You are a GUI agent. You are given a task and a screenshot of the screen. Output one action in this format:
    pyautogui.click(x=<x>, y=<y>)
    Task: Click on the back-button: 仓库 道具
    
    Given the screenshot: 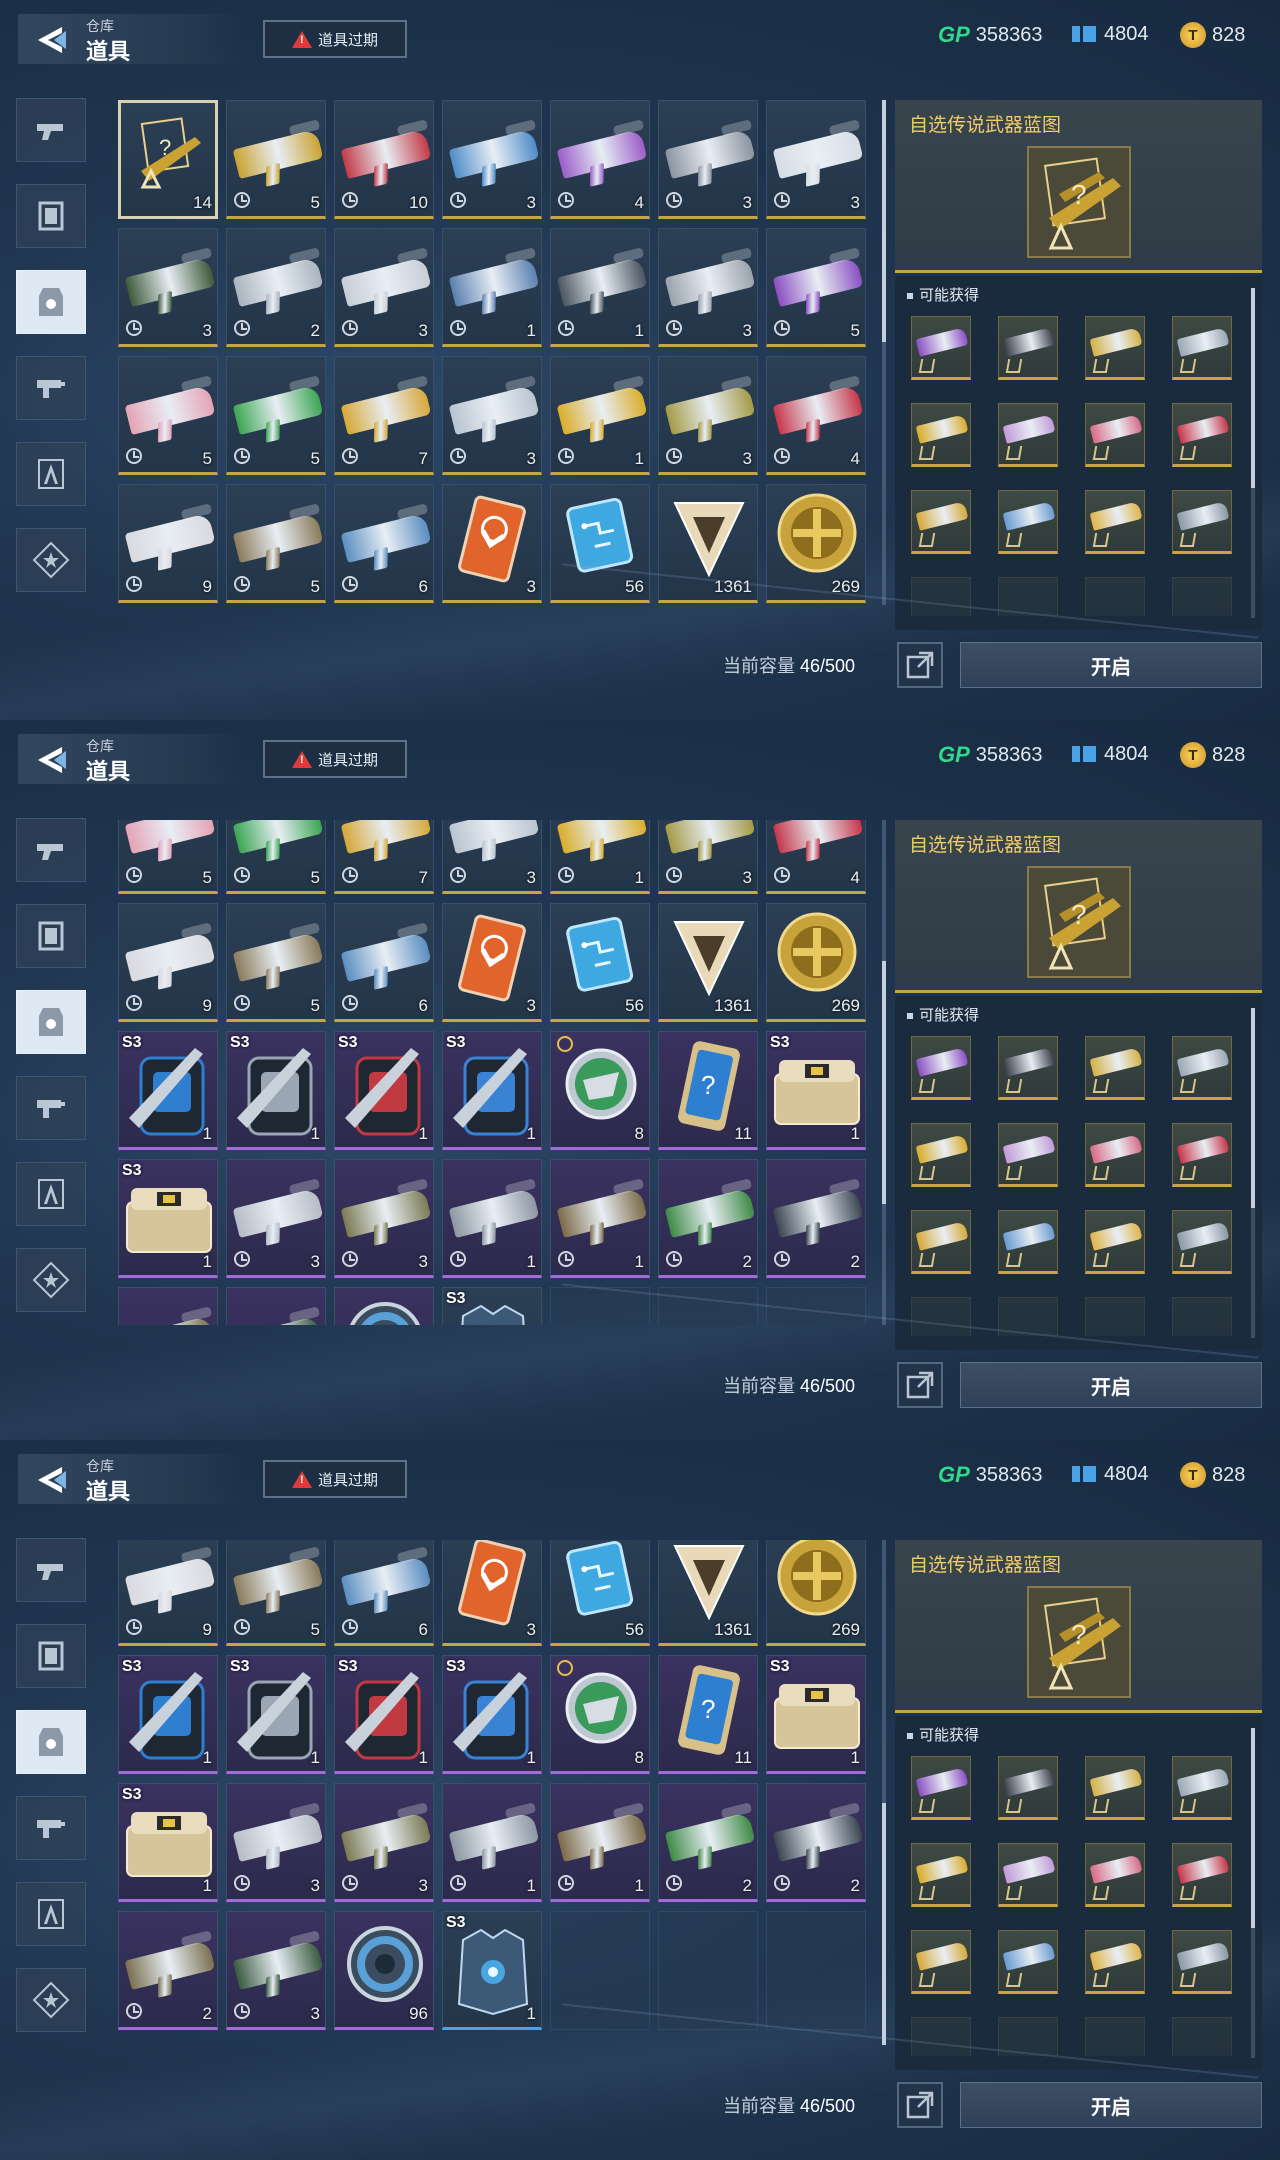 What is the action you would take?
    pyautogui.click(x=133, y=1479)
    